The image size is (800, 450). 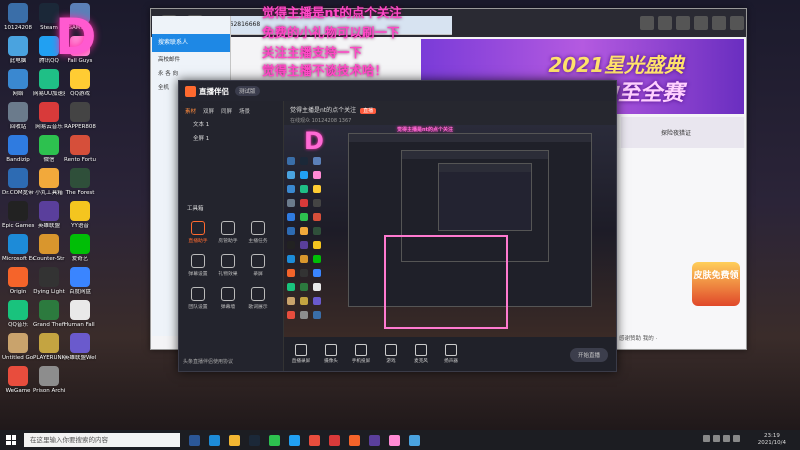 I want to click on qq-contact-row: 高校邮件, so click(x=191, y=59).